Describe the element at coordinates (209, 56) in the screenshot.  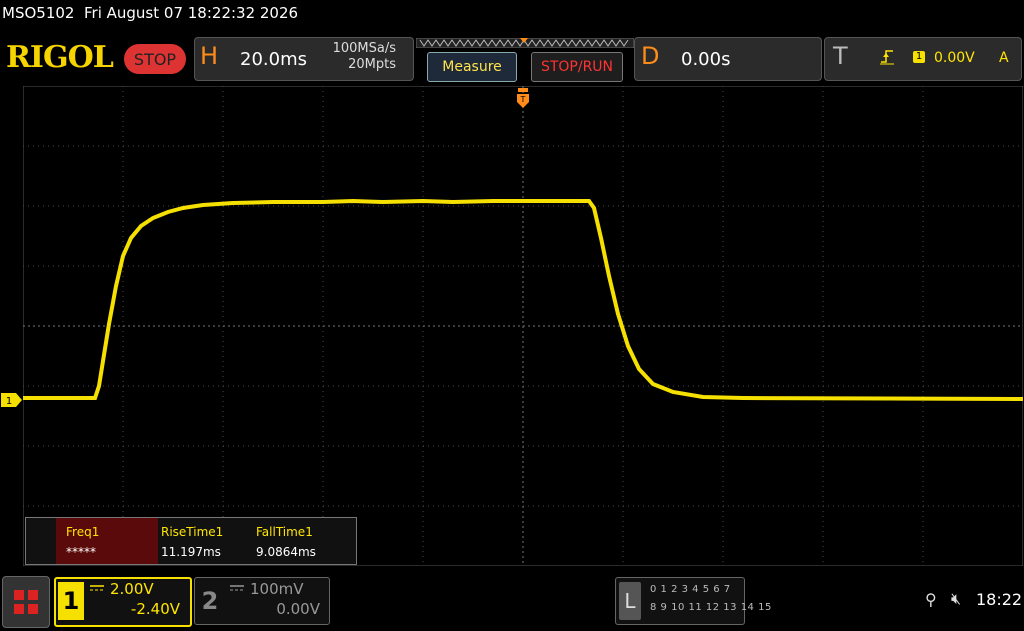
I see `horizontal-label: H` at that location.